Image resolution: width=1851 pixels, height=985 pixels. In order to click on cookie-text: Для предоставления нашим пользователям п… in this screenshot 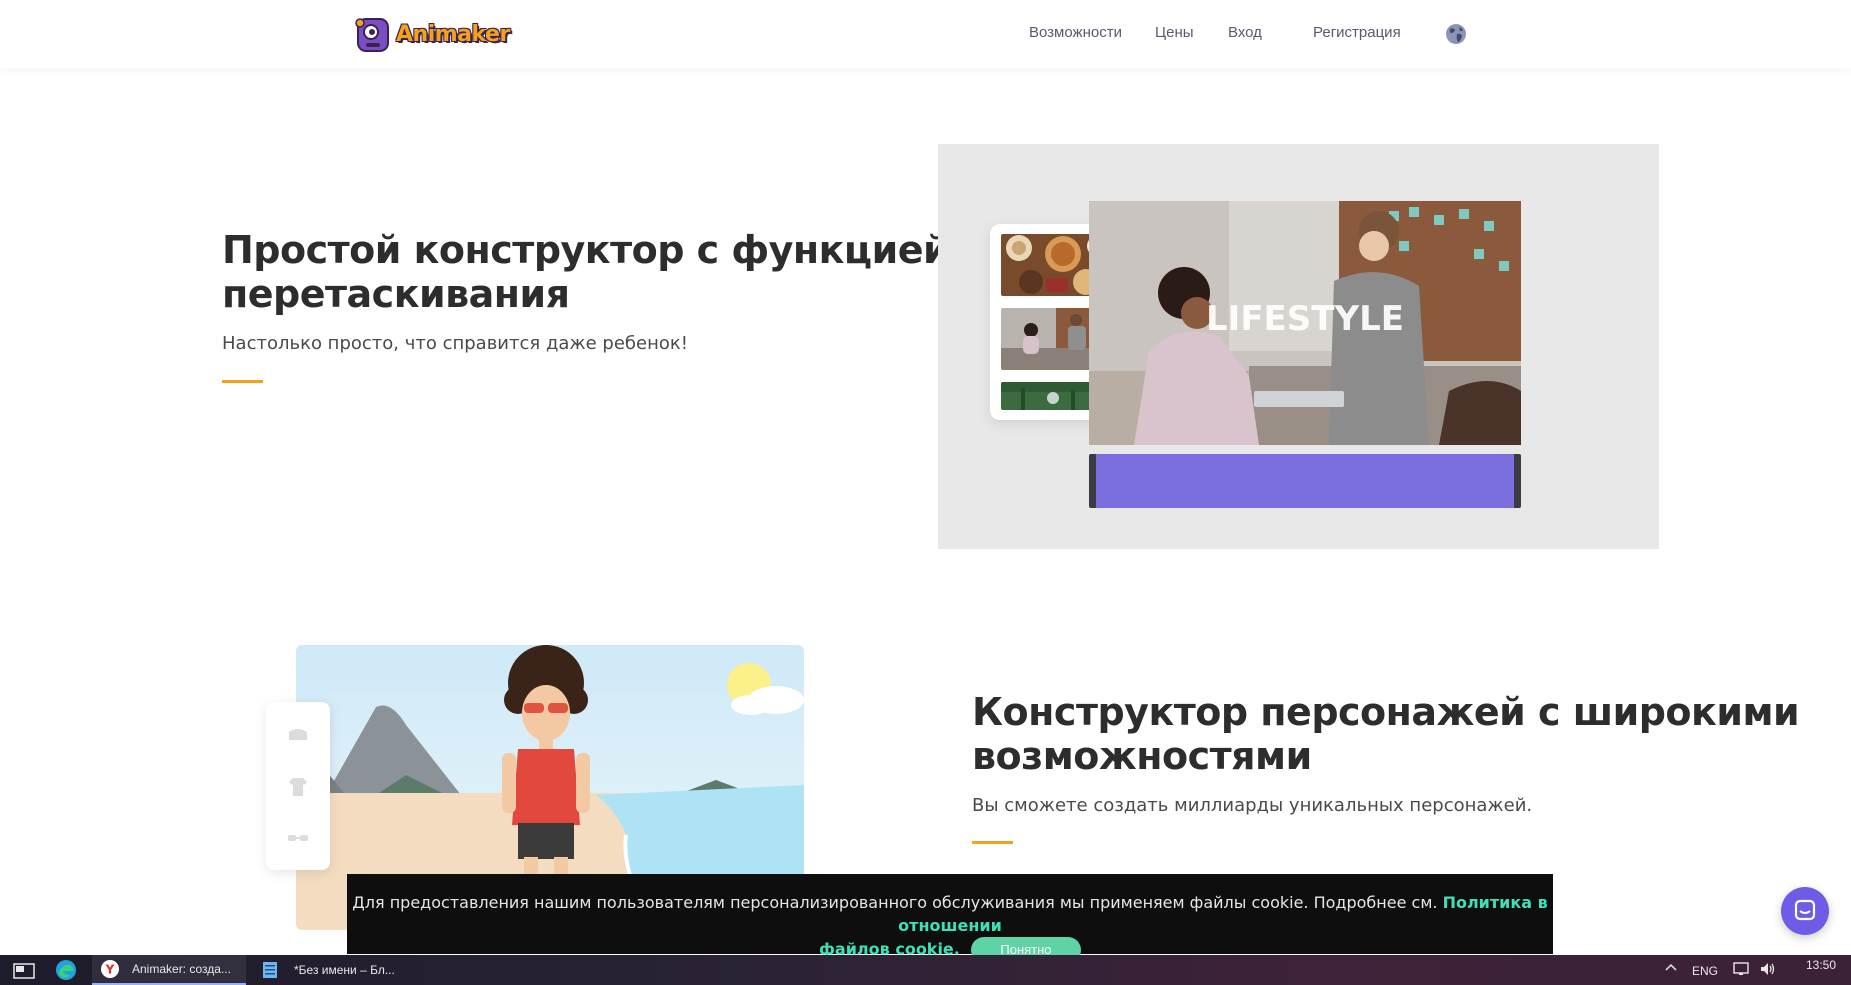, I will do `click(895, 902)`.